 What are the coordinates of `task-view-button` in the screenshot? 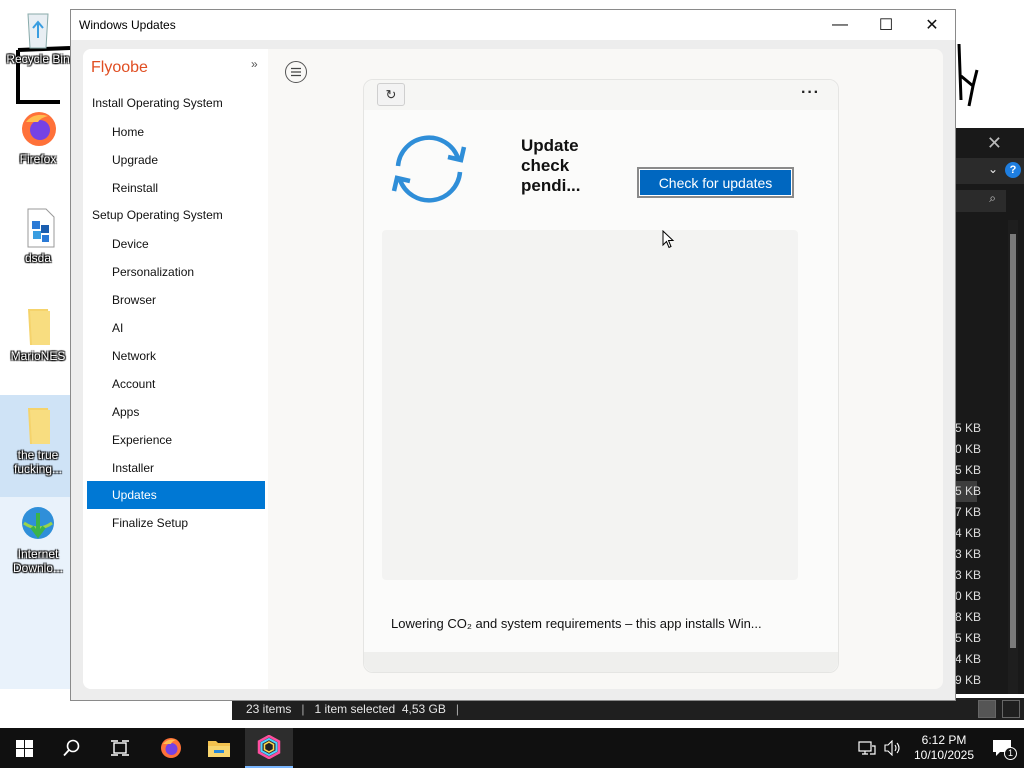 It's located at (120, 748).